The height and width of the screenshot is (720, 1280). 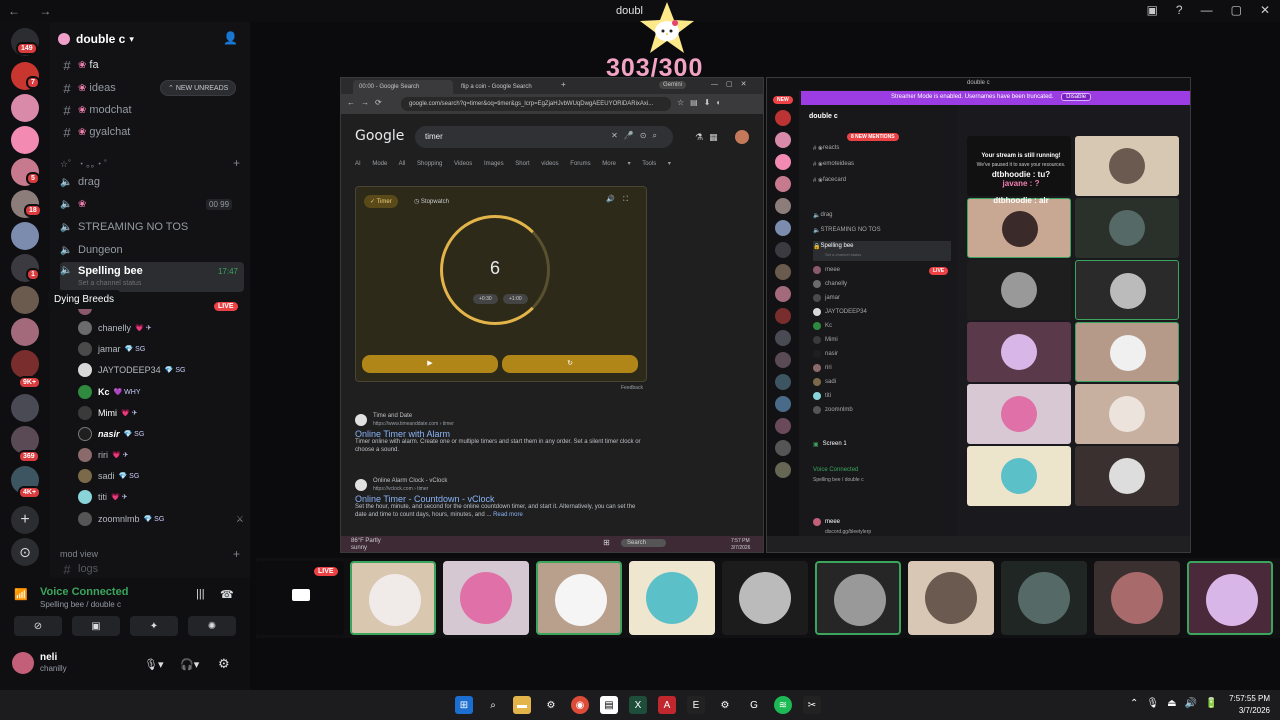 What do you see at coordinates (48, 657) in the screenshot?
I see `username: neli` at bounding box center [48, 657].